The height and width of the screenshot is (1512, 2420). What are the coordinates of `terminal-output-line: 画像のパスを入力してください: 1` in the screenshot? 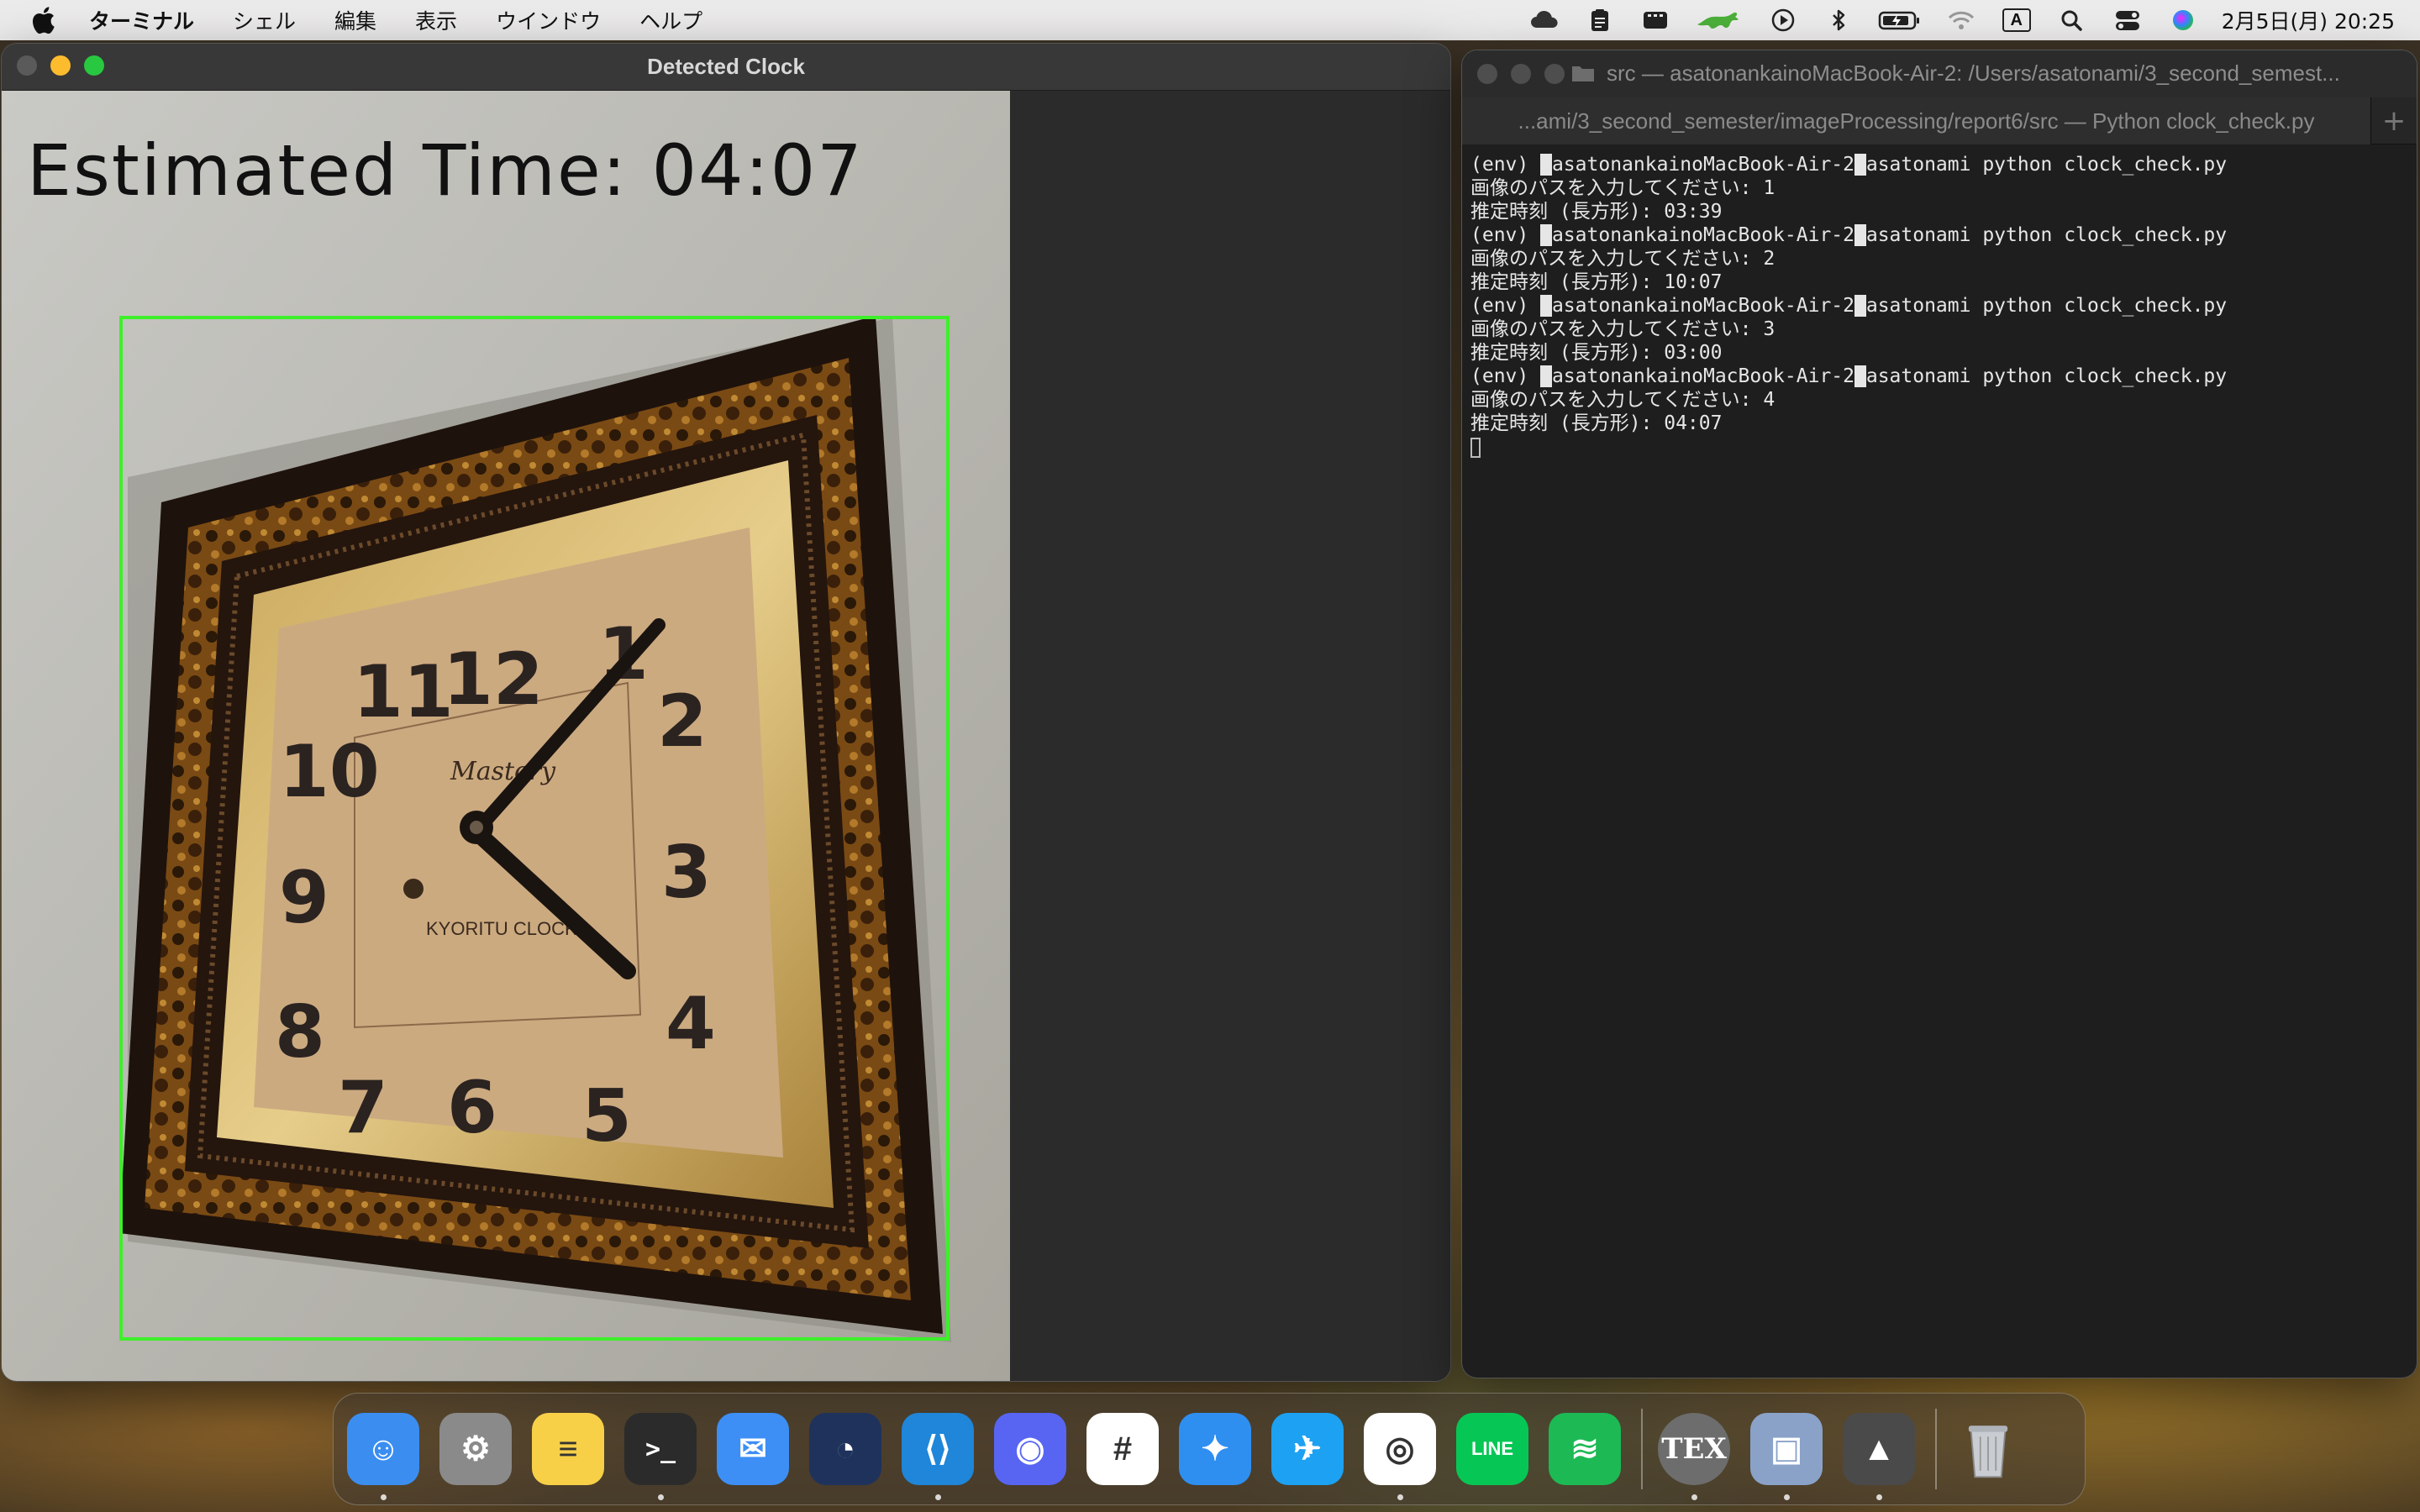 It's located at (1623, 188).